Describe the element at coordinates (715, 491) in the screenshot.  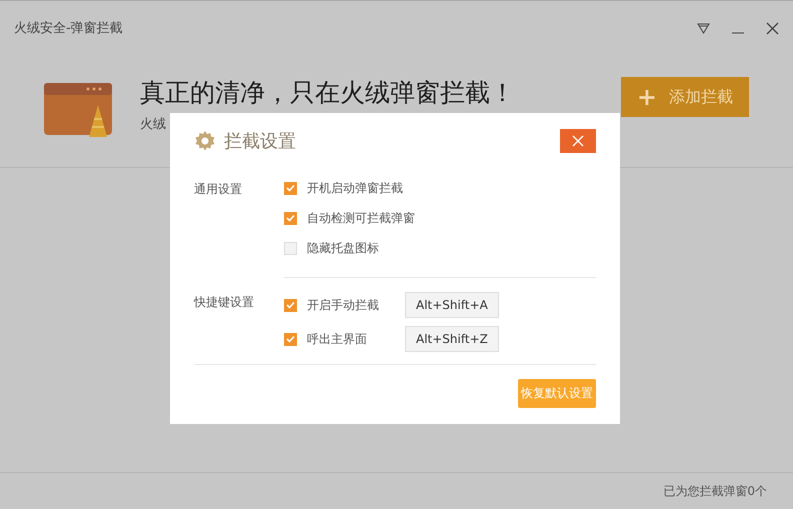
I see `status-text: 已为您拦截弹窗0个` at that location.